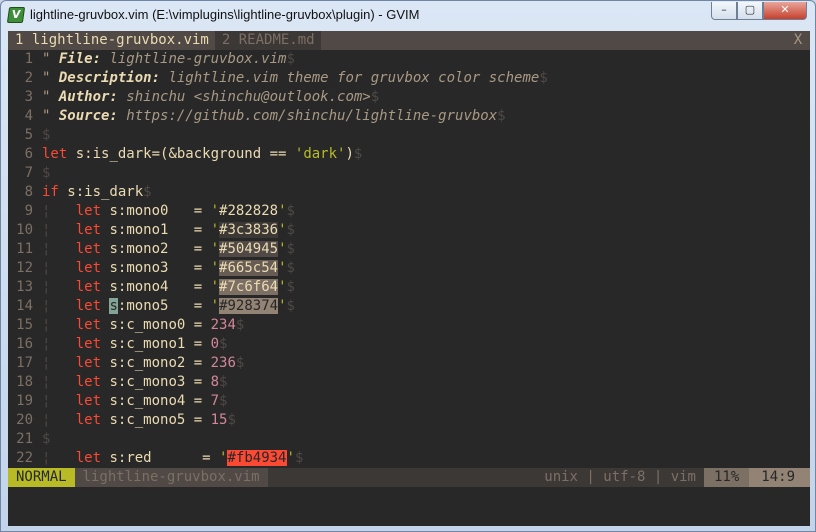 Image resolution: width=816 pixels, height=532 pixels. What do you see at coordinates (156, 325) in the screenshot?
I see `code-text: s:c_mono0 =` at bounding box center [156, 325].